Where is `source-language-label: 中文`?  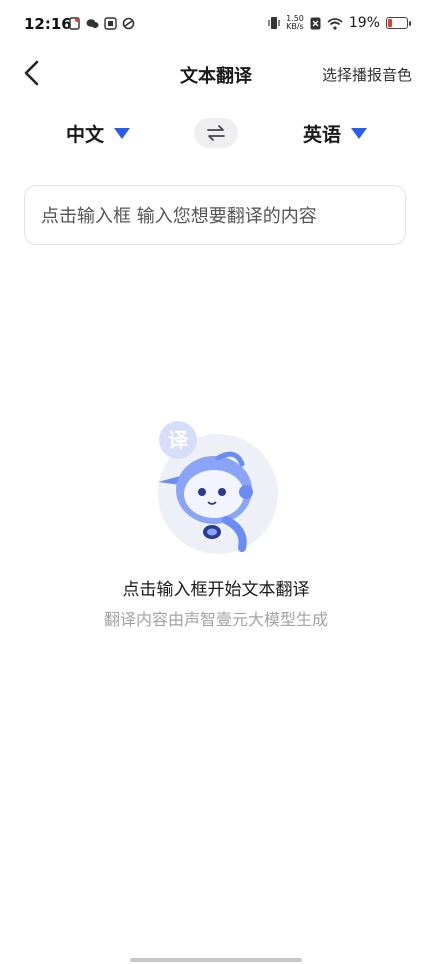 source-language-label: 中文 is located at coordinates (85, 135).